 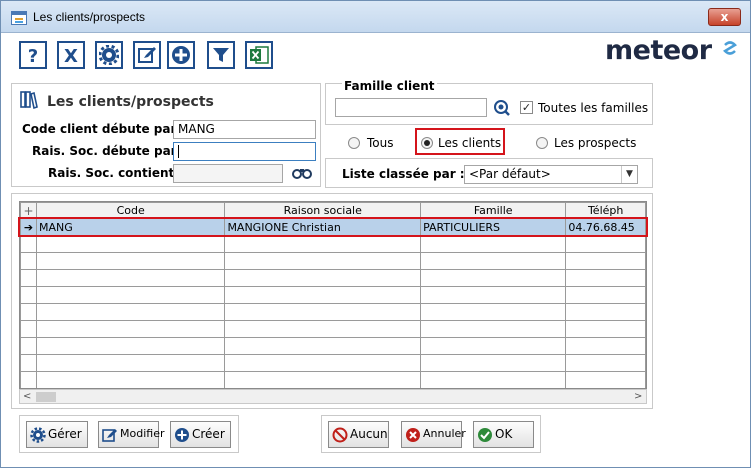 What do you see at coordinates (724, 17) in the screenshot?
I see `close-button: x` at bounding box center [724, 17].